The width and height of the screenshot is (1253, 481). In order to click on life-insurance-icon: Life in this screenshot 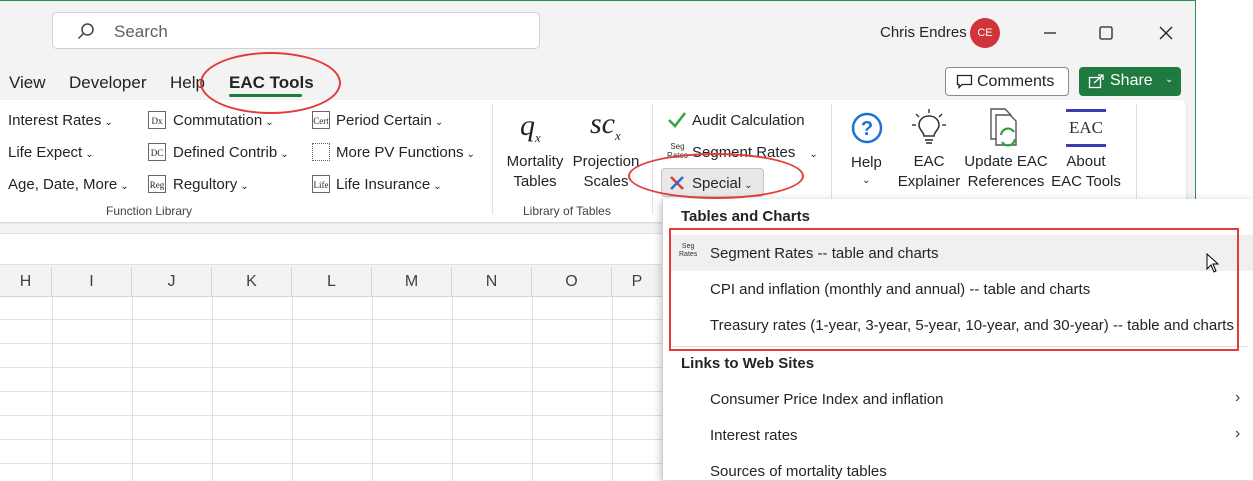, I will do `click(321, 184)`.